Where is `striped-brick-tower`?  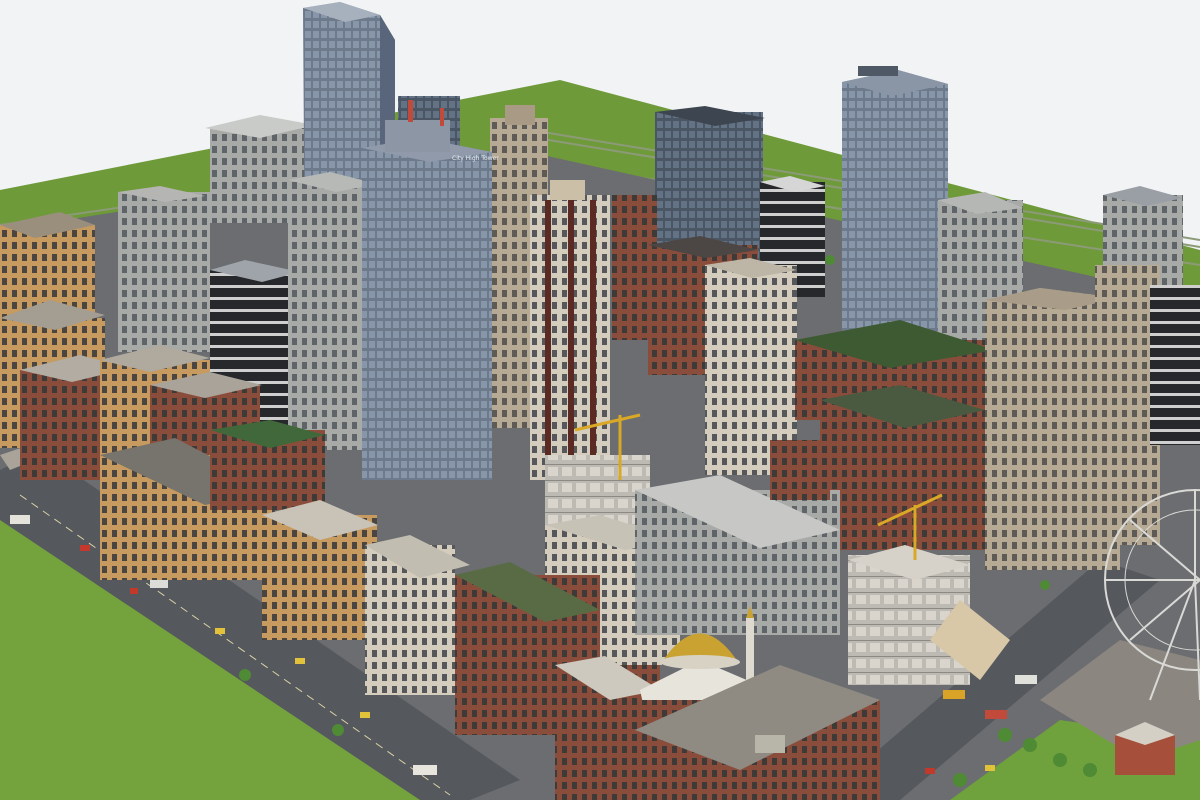 striped-brick-tower is located at coordinates (570, 330).